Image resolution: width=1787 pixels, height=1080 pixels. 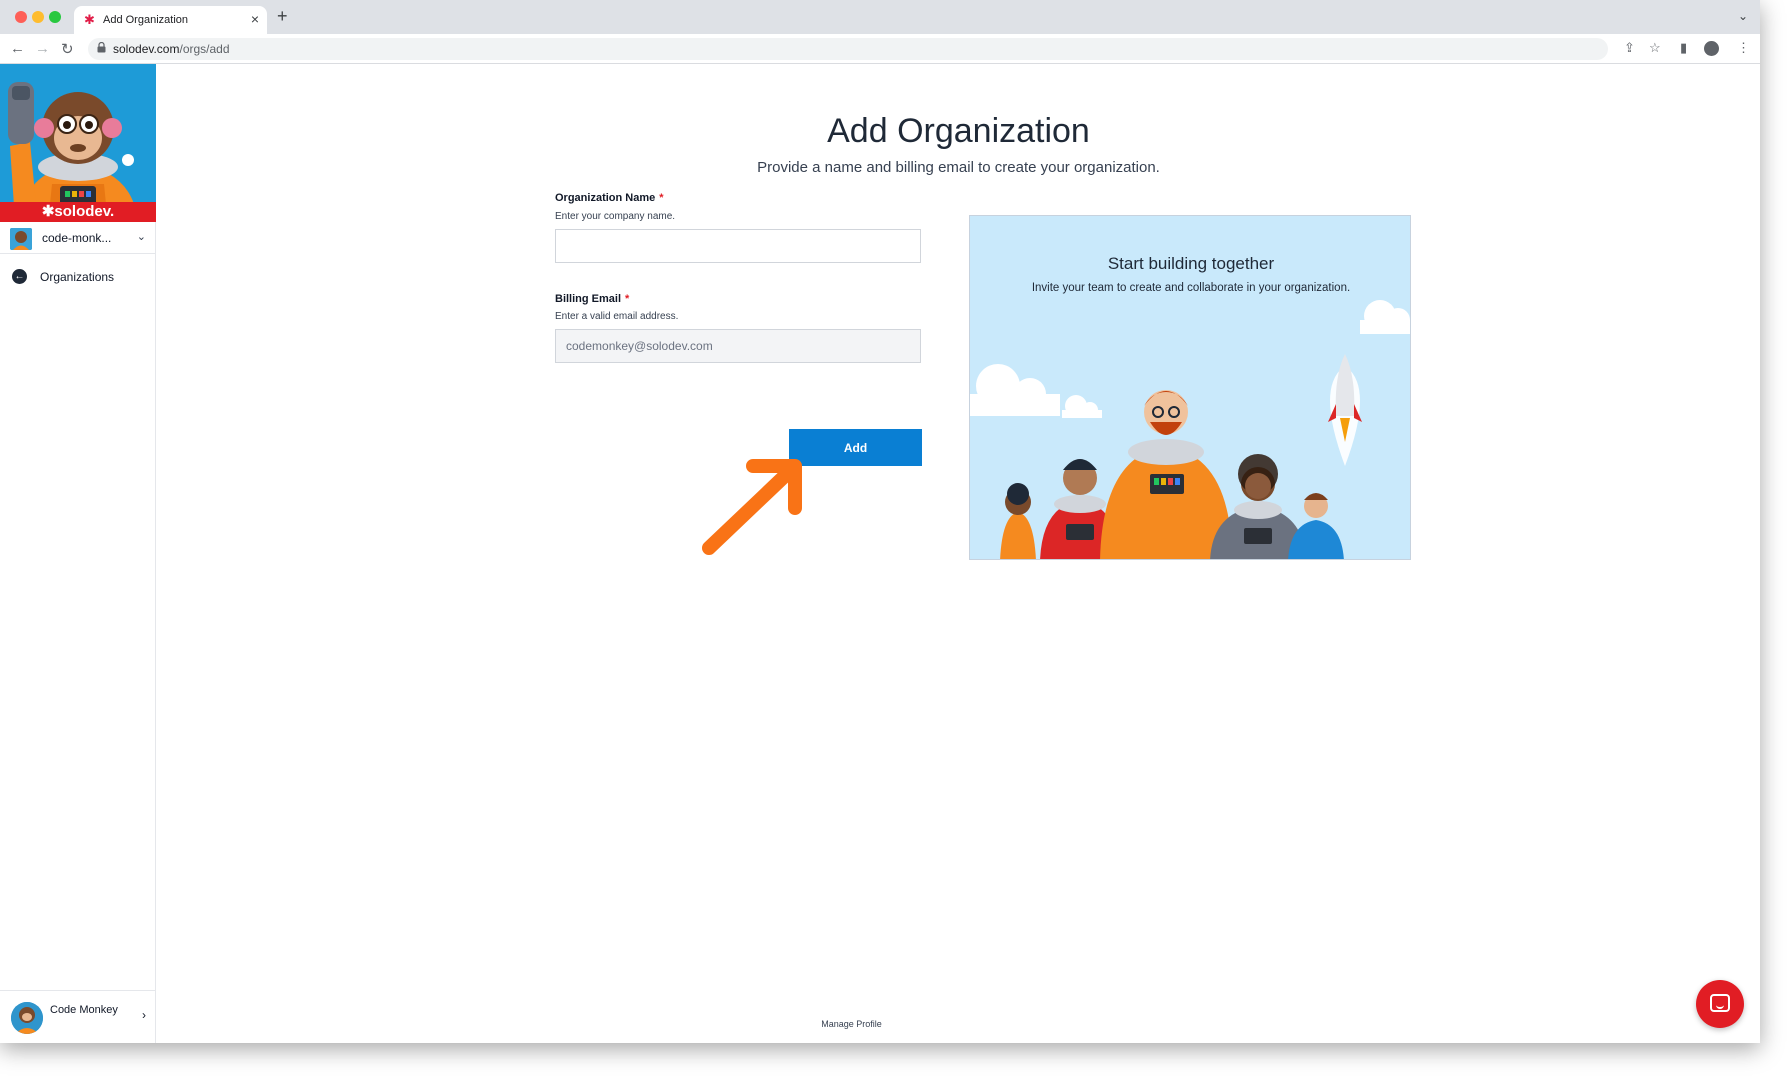 What do you see at coordinates (615, 216) in the screenshot?
I see `org-name-help: Enter your company name.` at bounding box center [615, 216].